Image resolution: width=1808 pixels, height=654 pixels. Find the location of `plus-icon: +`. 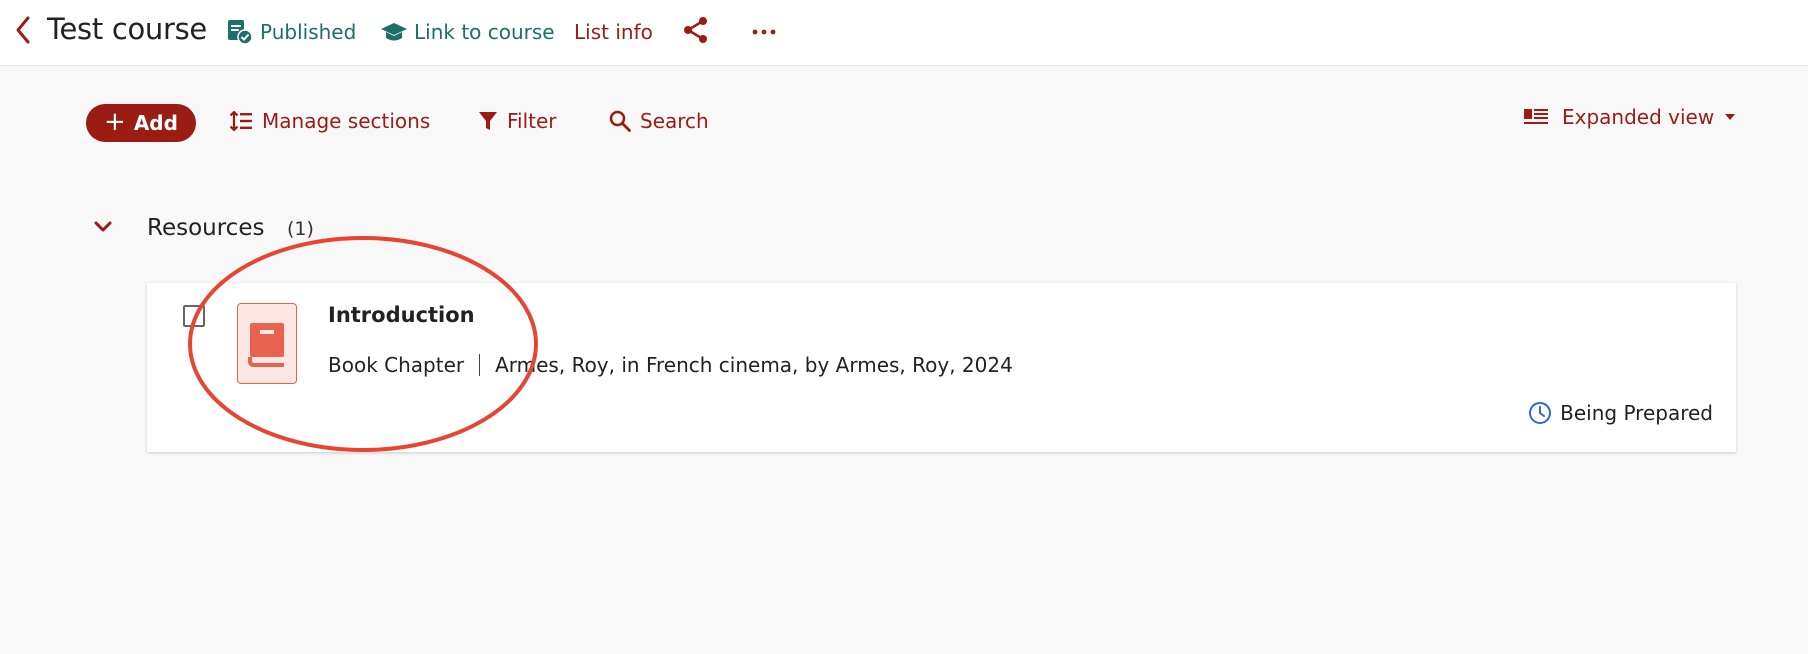

plus-icon: + is located at coordinates (115, 122).